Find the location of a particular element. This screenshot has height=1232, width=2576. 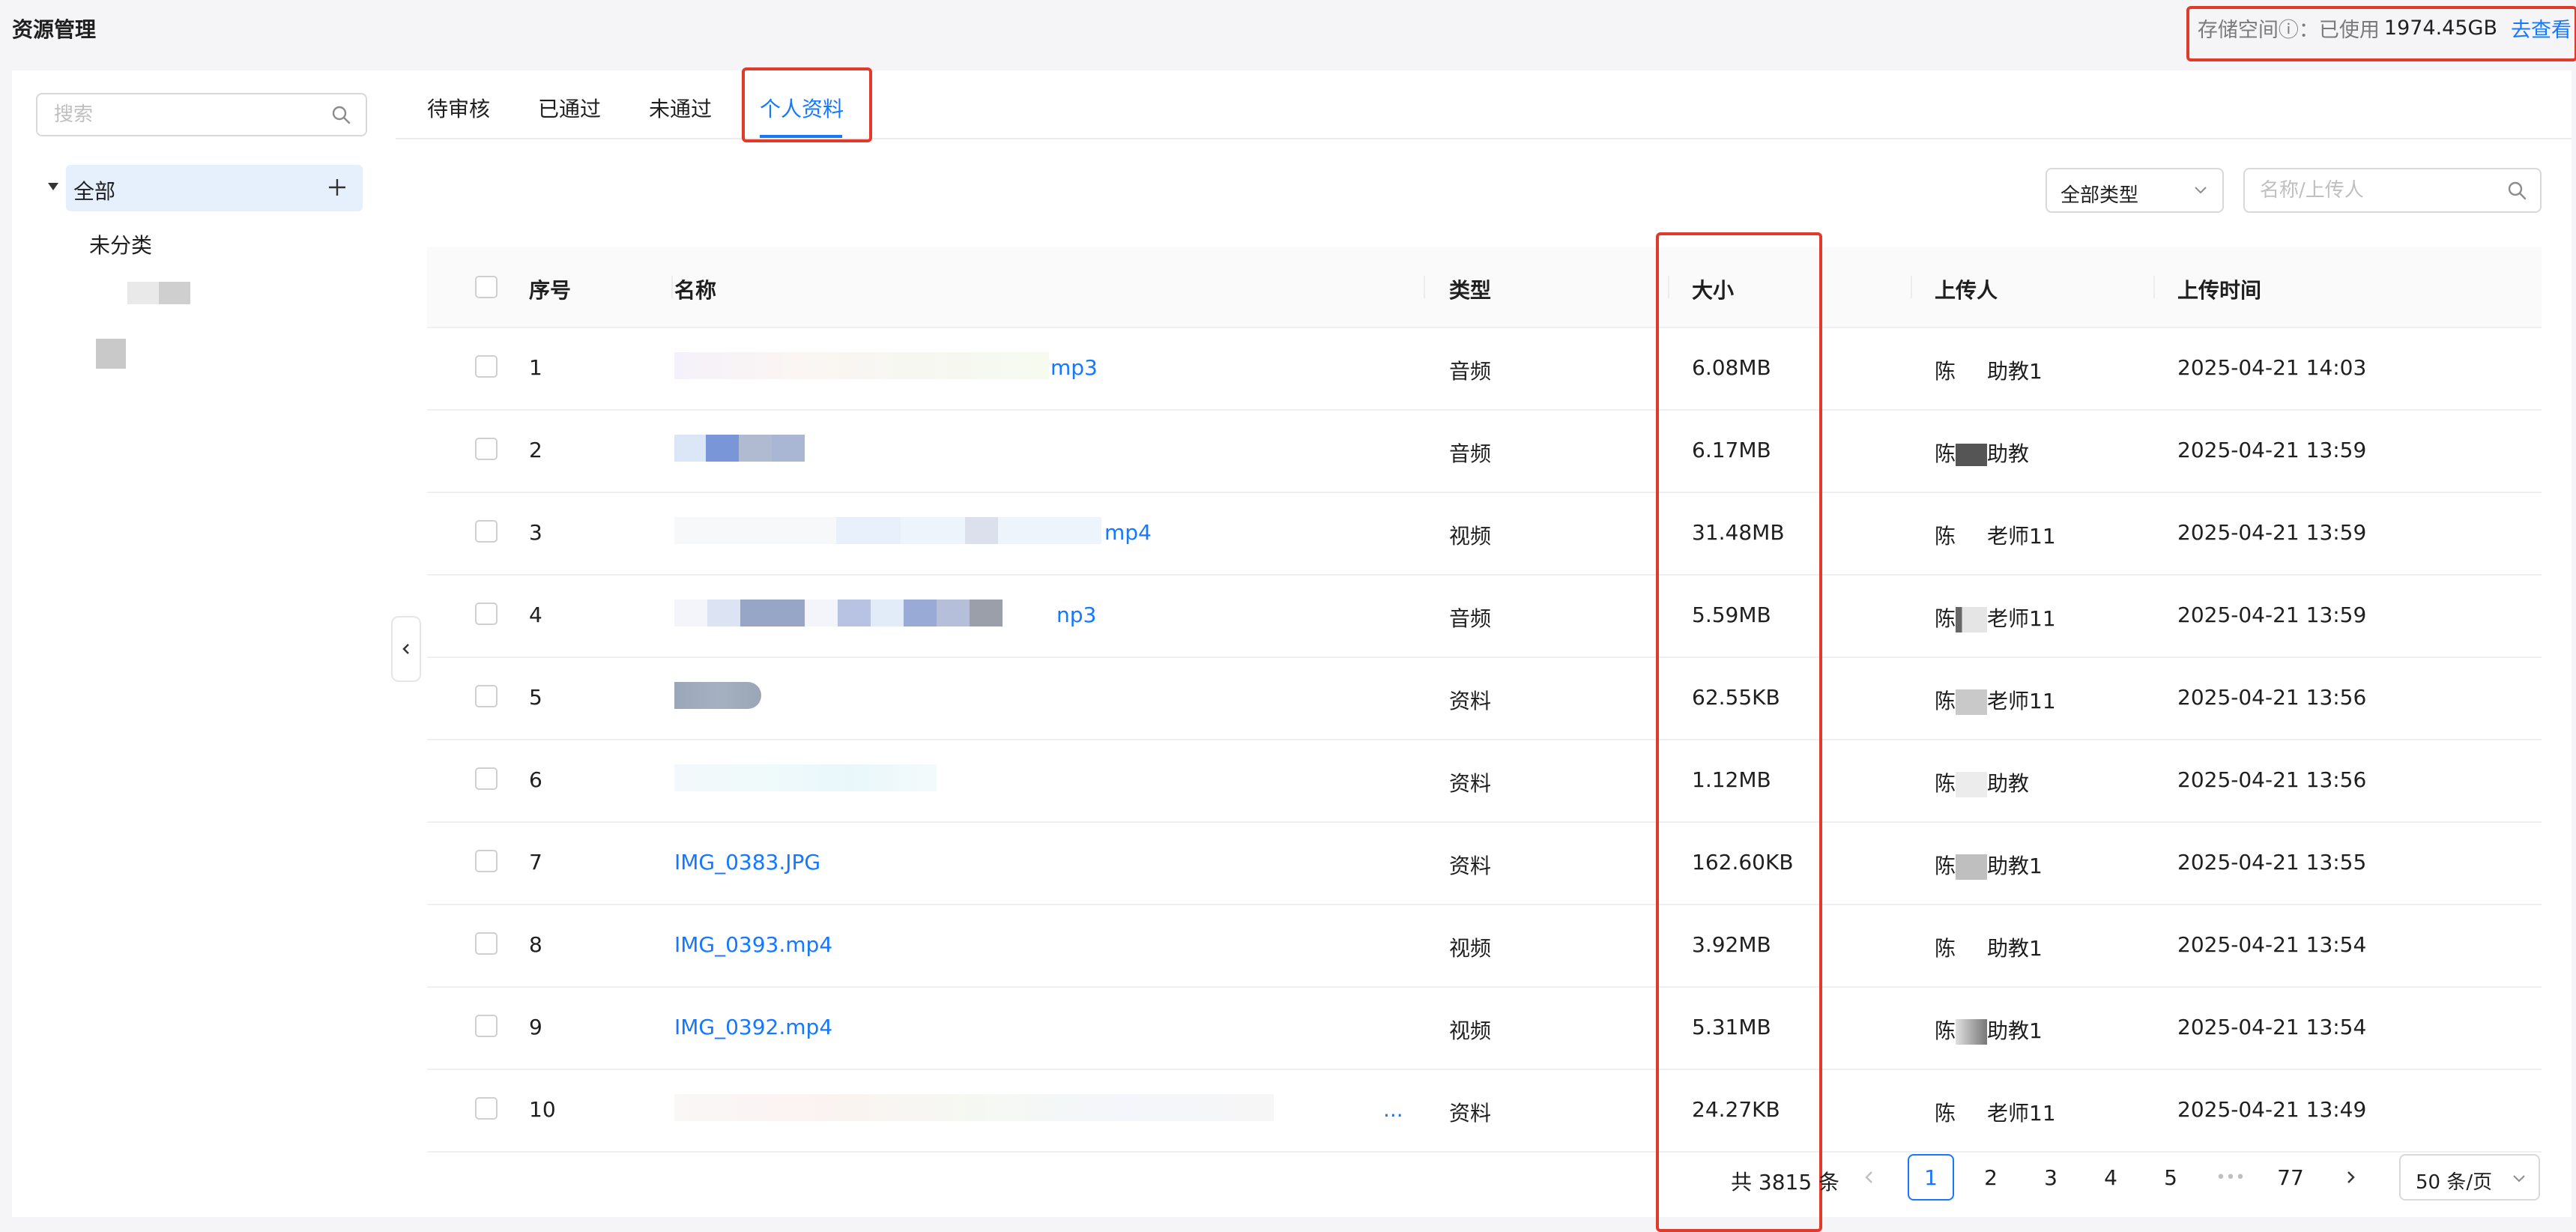

col-uploader: 上传人 is located at coordinates (1966, 290).